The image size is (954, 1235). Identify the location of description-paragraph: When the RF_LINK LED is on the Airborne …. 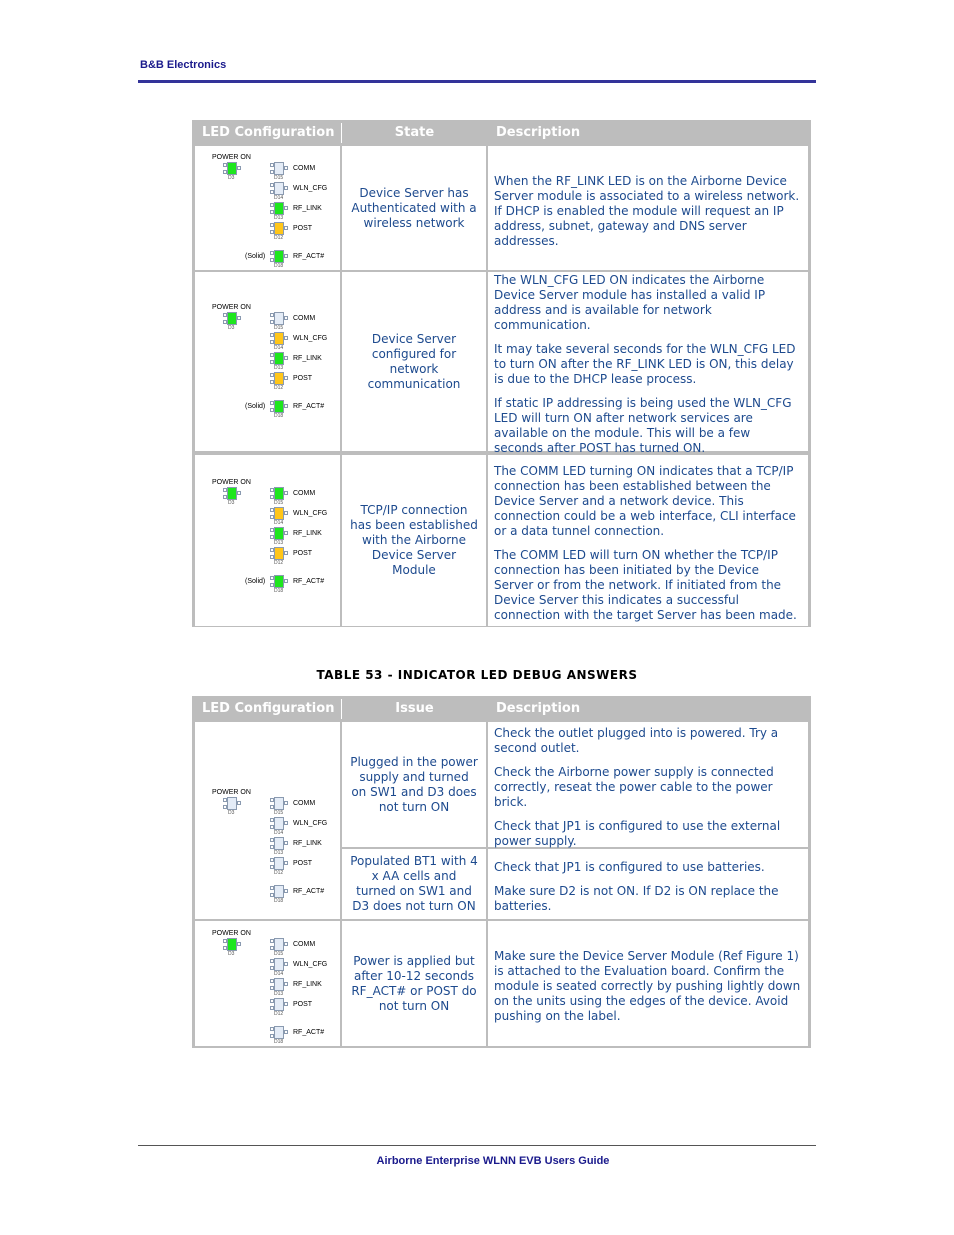
(647, 210).